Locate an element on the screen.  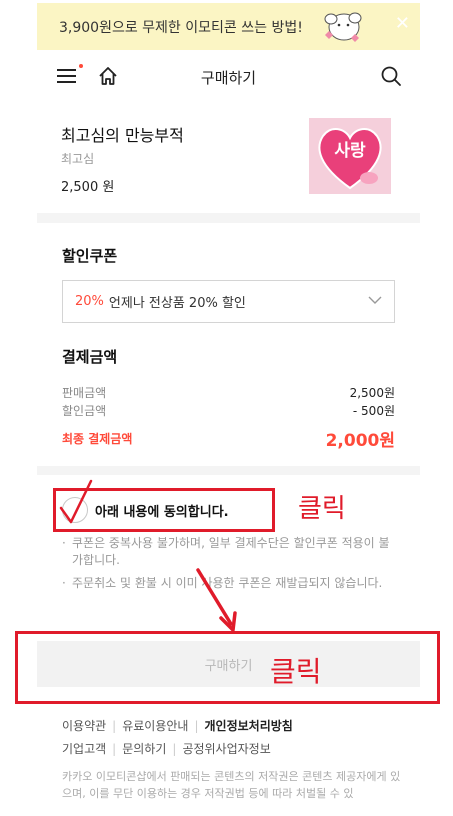
search-icon is located at coordinates (391, 76).